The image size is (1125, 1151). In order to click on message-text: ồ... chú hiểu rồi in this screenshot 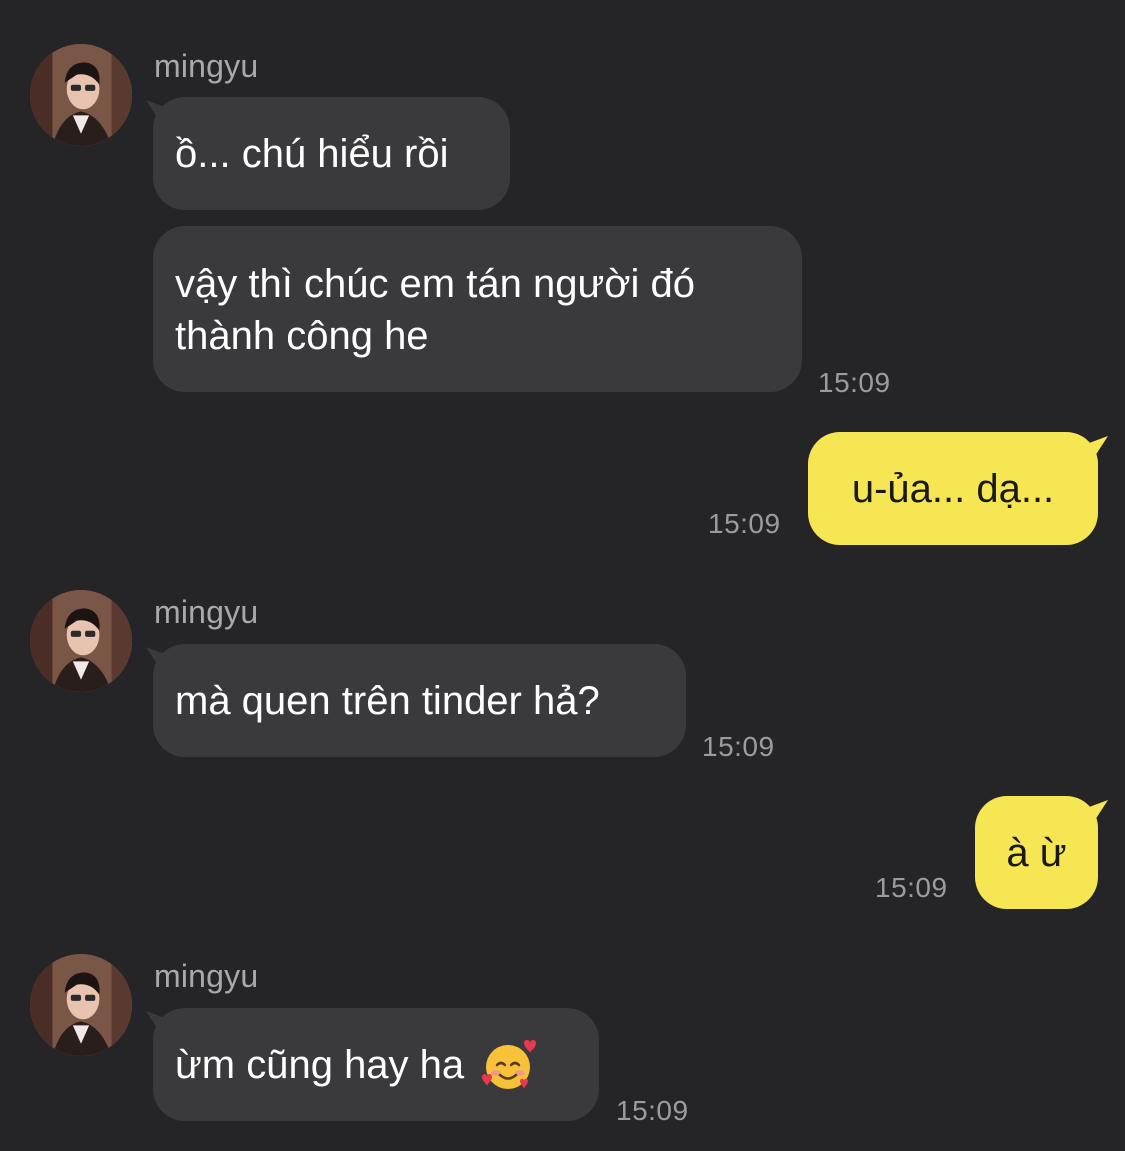, I will do `click(312, 153)`.